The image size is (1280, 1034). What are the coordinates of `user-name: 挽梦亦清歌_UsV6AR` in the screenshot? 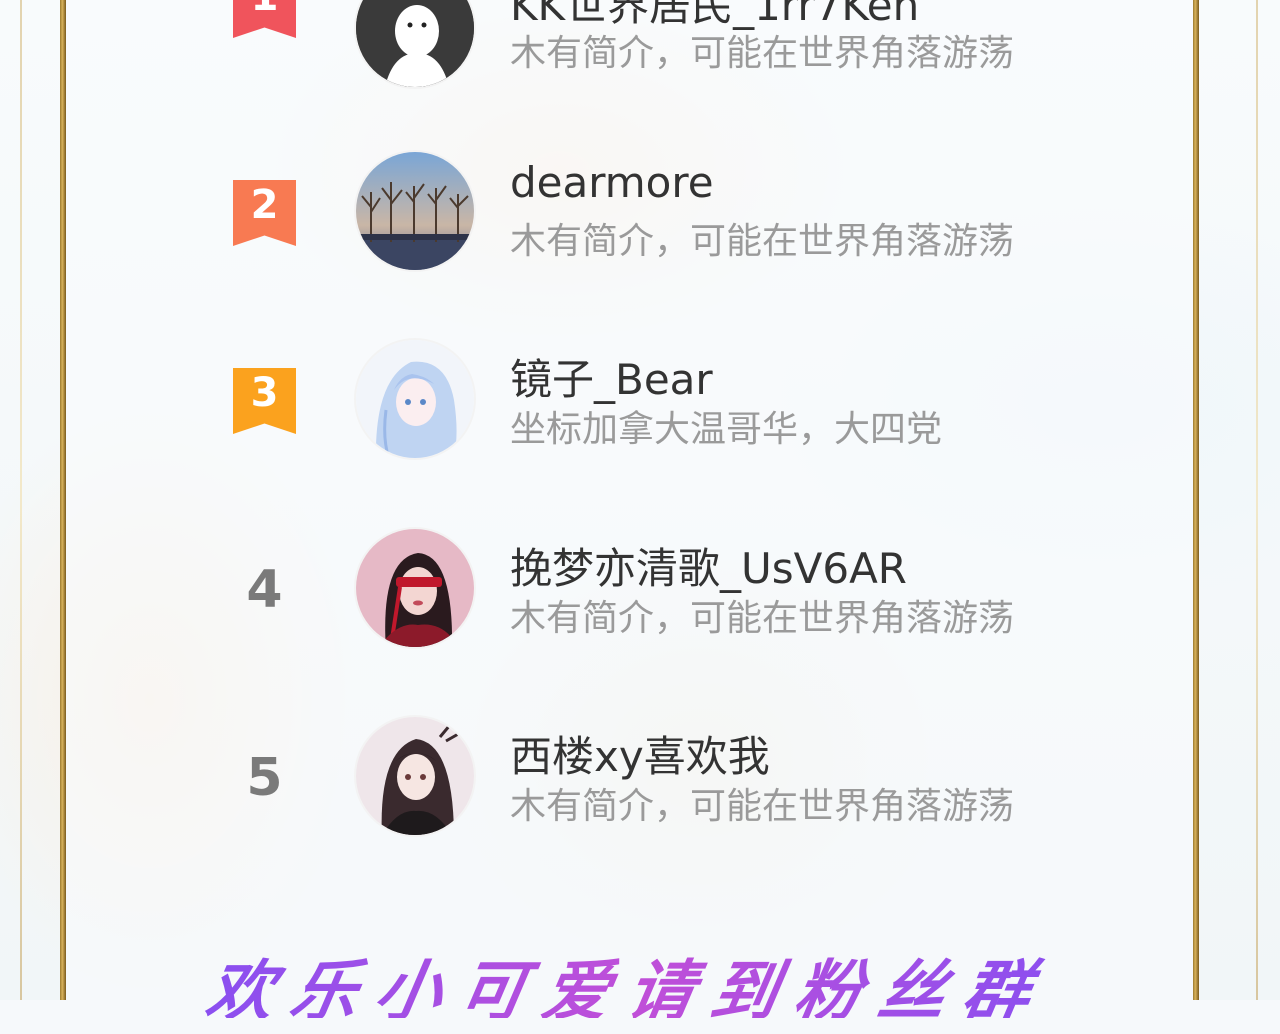 It's located at (708, 565).